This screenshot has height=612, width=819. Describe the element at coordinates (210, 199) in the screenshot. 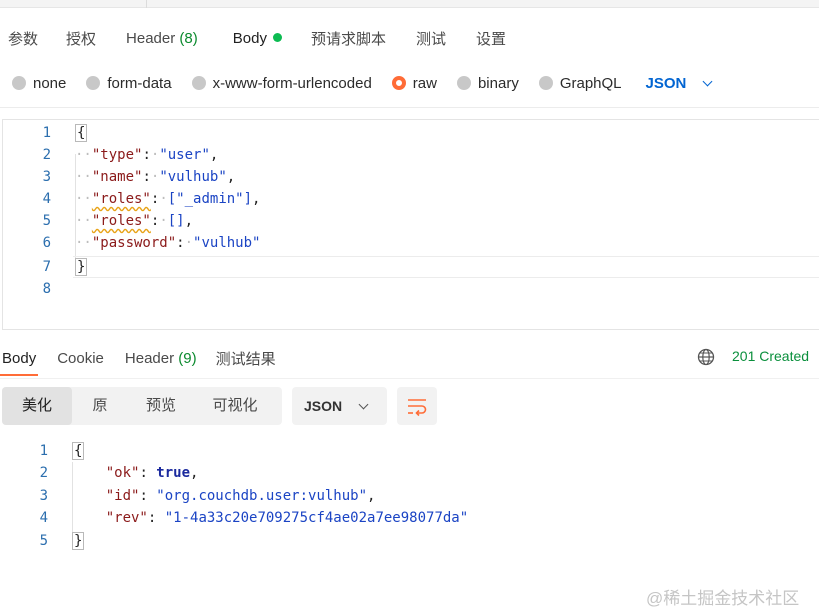

I see `json-value: ["_admin"]` at that location.